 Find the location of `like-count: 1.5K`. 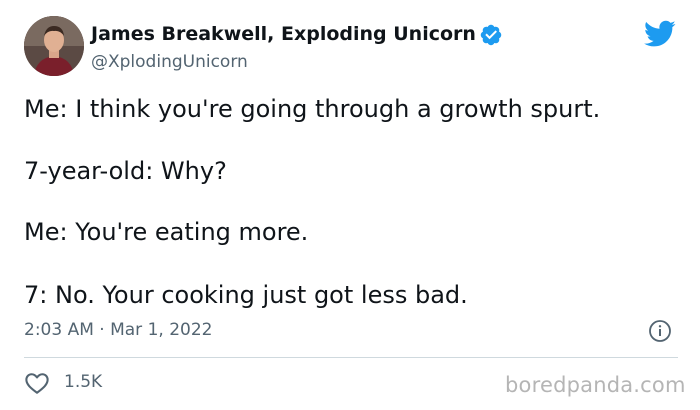

like-count: 1.5K is located at coordinates (83, 382).